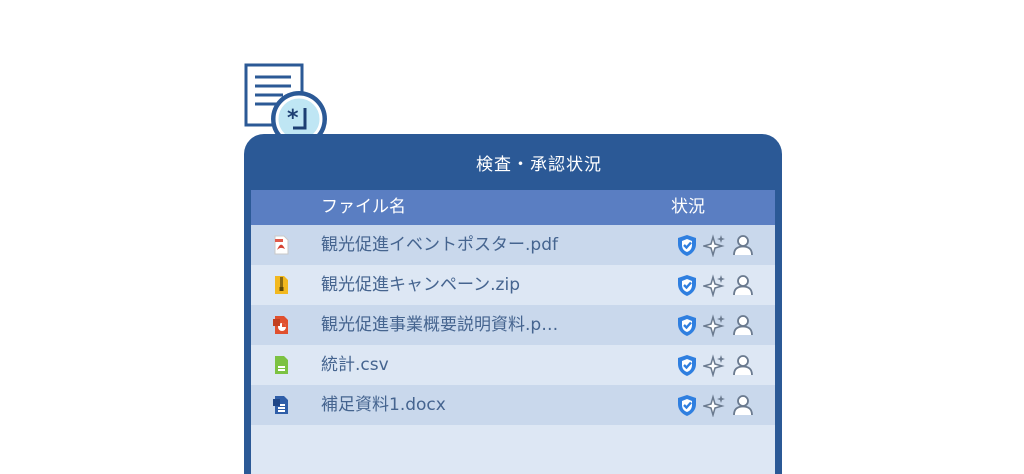 The height and width of the screenshot is (474, 1024). Describe the element at coordinates (513, 365) in the screenshot. I see `table-row: 統計.csv` at that location.